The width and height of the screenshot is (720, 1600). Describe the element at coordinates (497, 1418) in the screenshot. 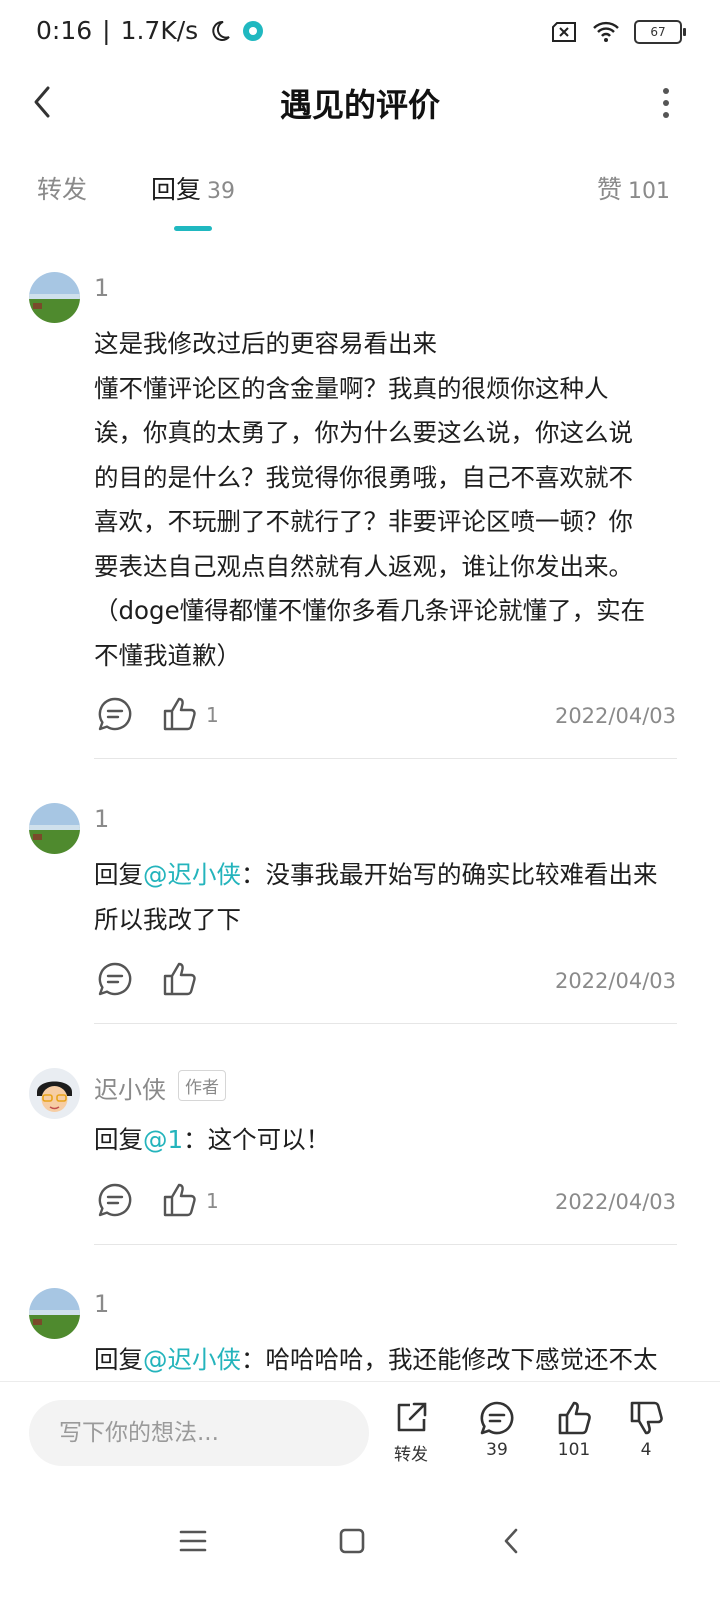

I see `comment-icon` at that location.